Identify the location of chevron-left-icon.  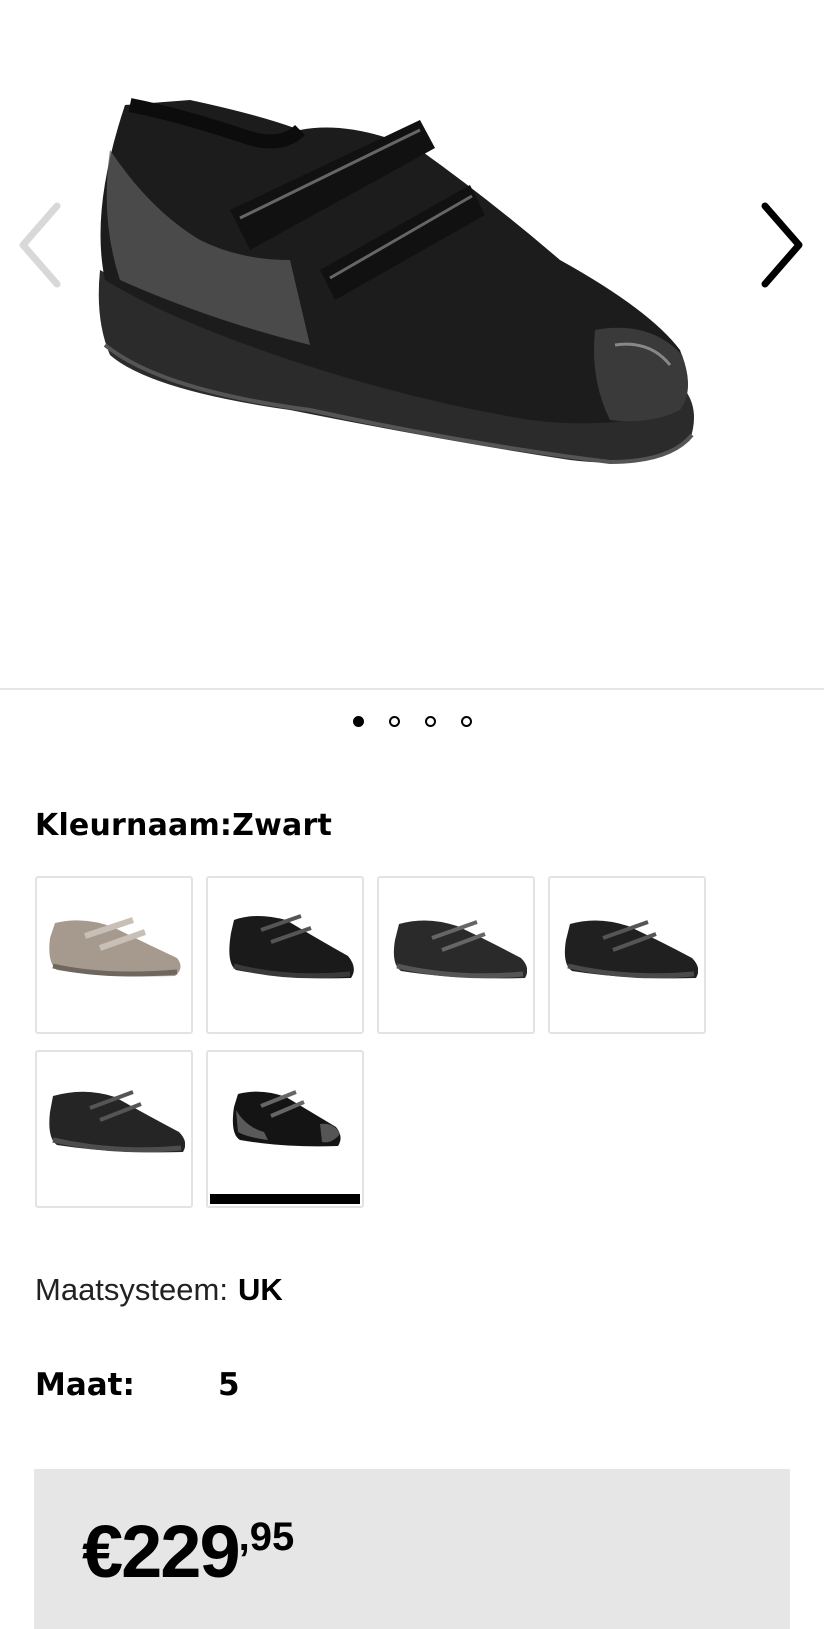
(40, 245).